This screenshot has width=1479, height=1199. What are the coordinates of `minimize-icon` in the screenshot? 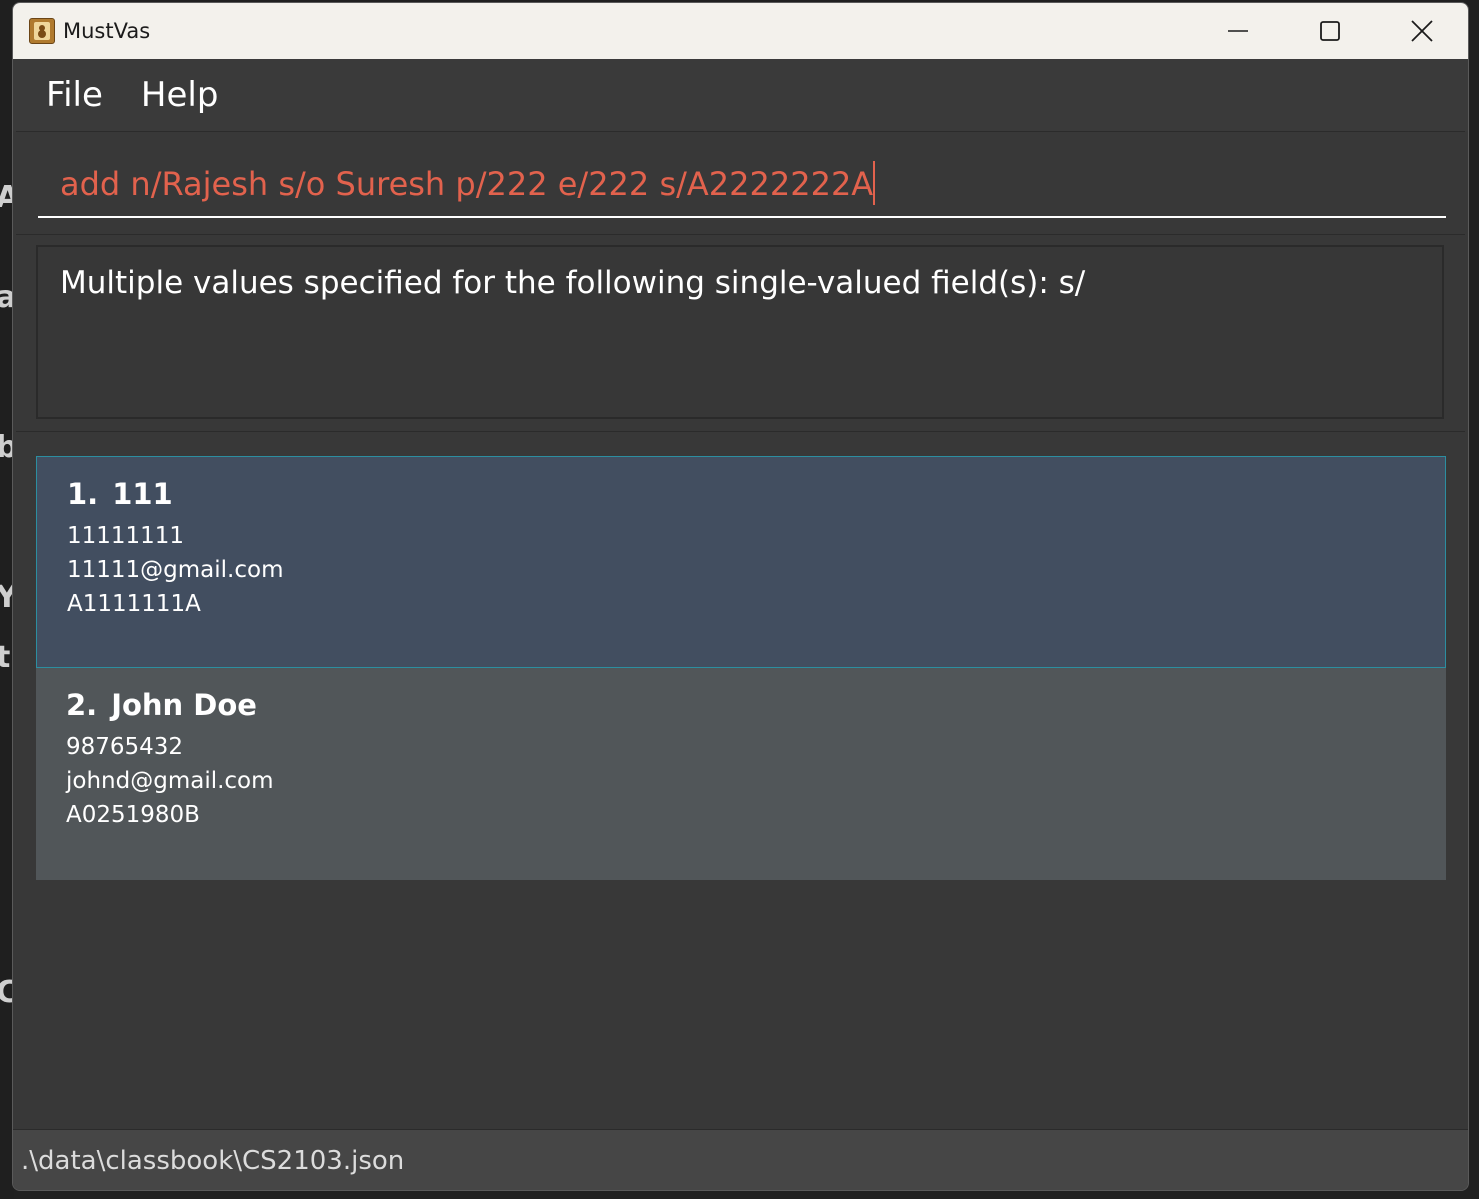 It's located at (1238, 31).